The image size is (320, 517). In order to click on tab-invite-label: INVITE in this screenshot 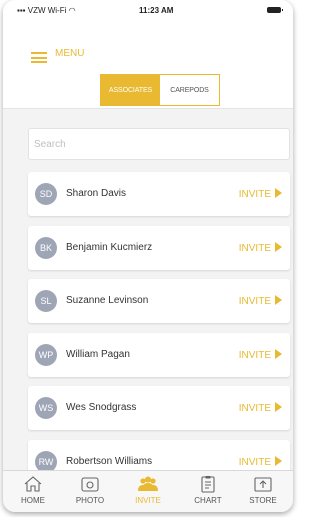, I will do `click(148, 500)`.